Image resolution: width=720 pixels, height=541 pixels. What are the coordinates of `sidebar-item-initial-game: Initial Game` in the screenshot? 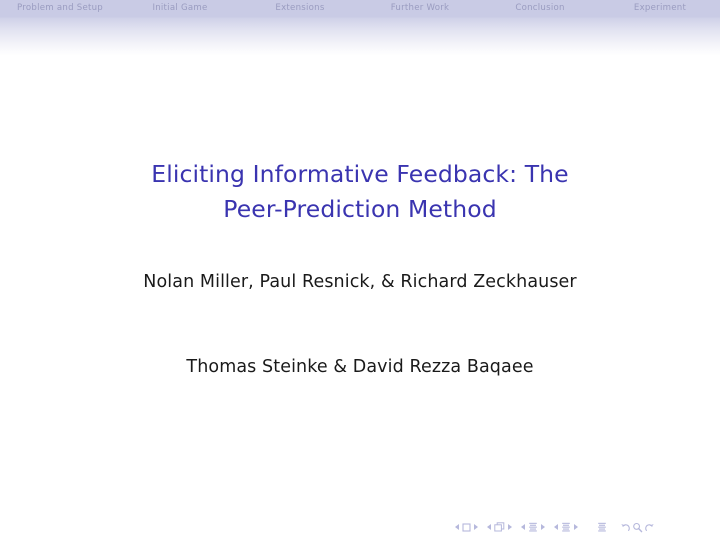 It's located at (180, 8).